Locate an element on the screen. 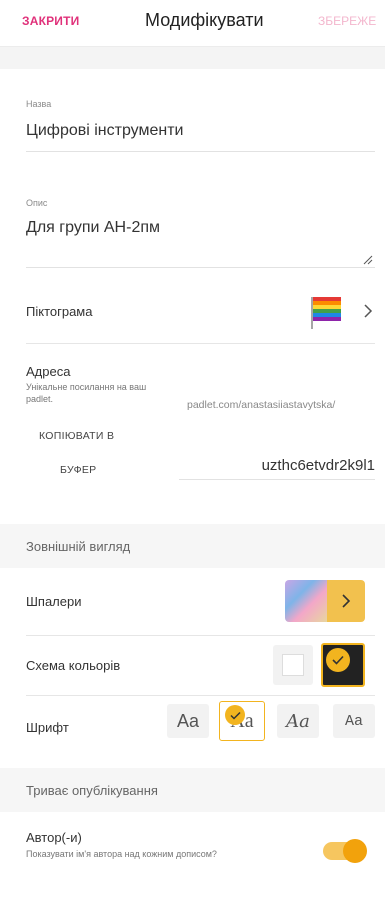 The image size is (385, 916). color-scheme-light-option is located at coordinates (293, 665).